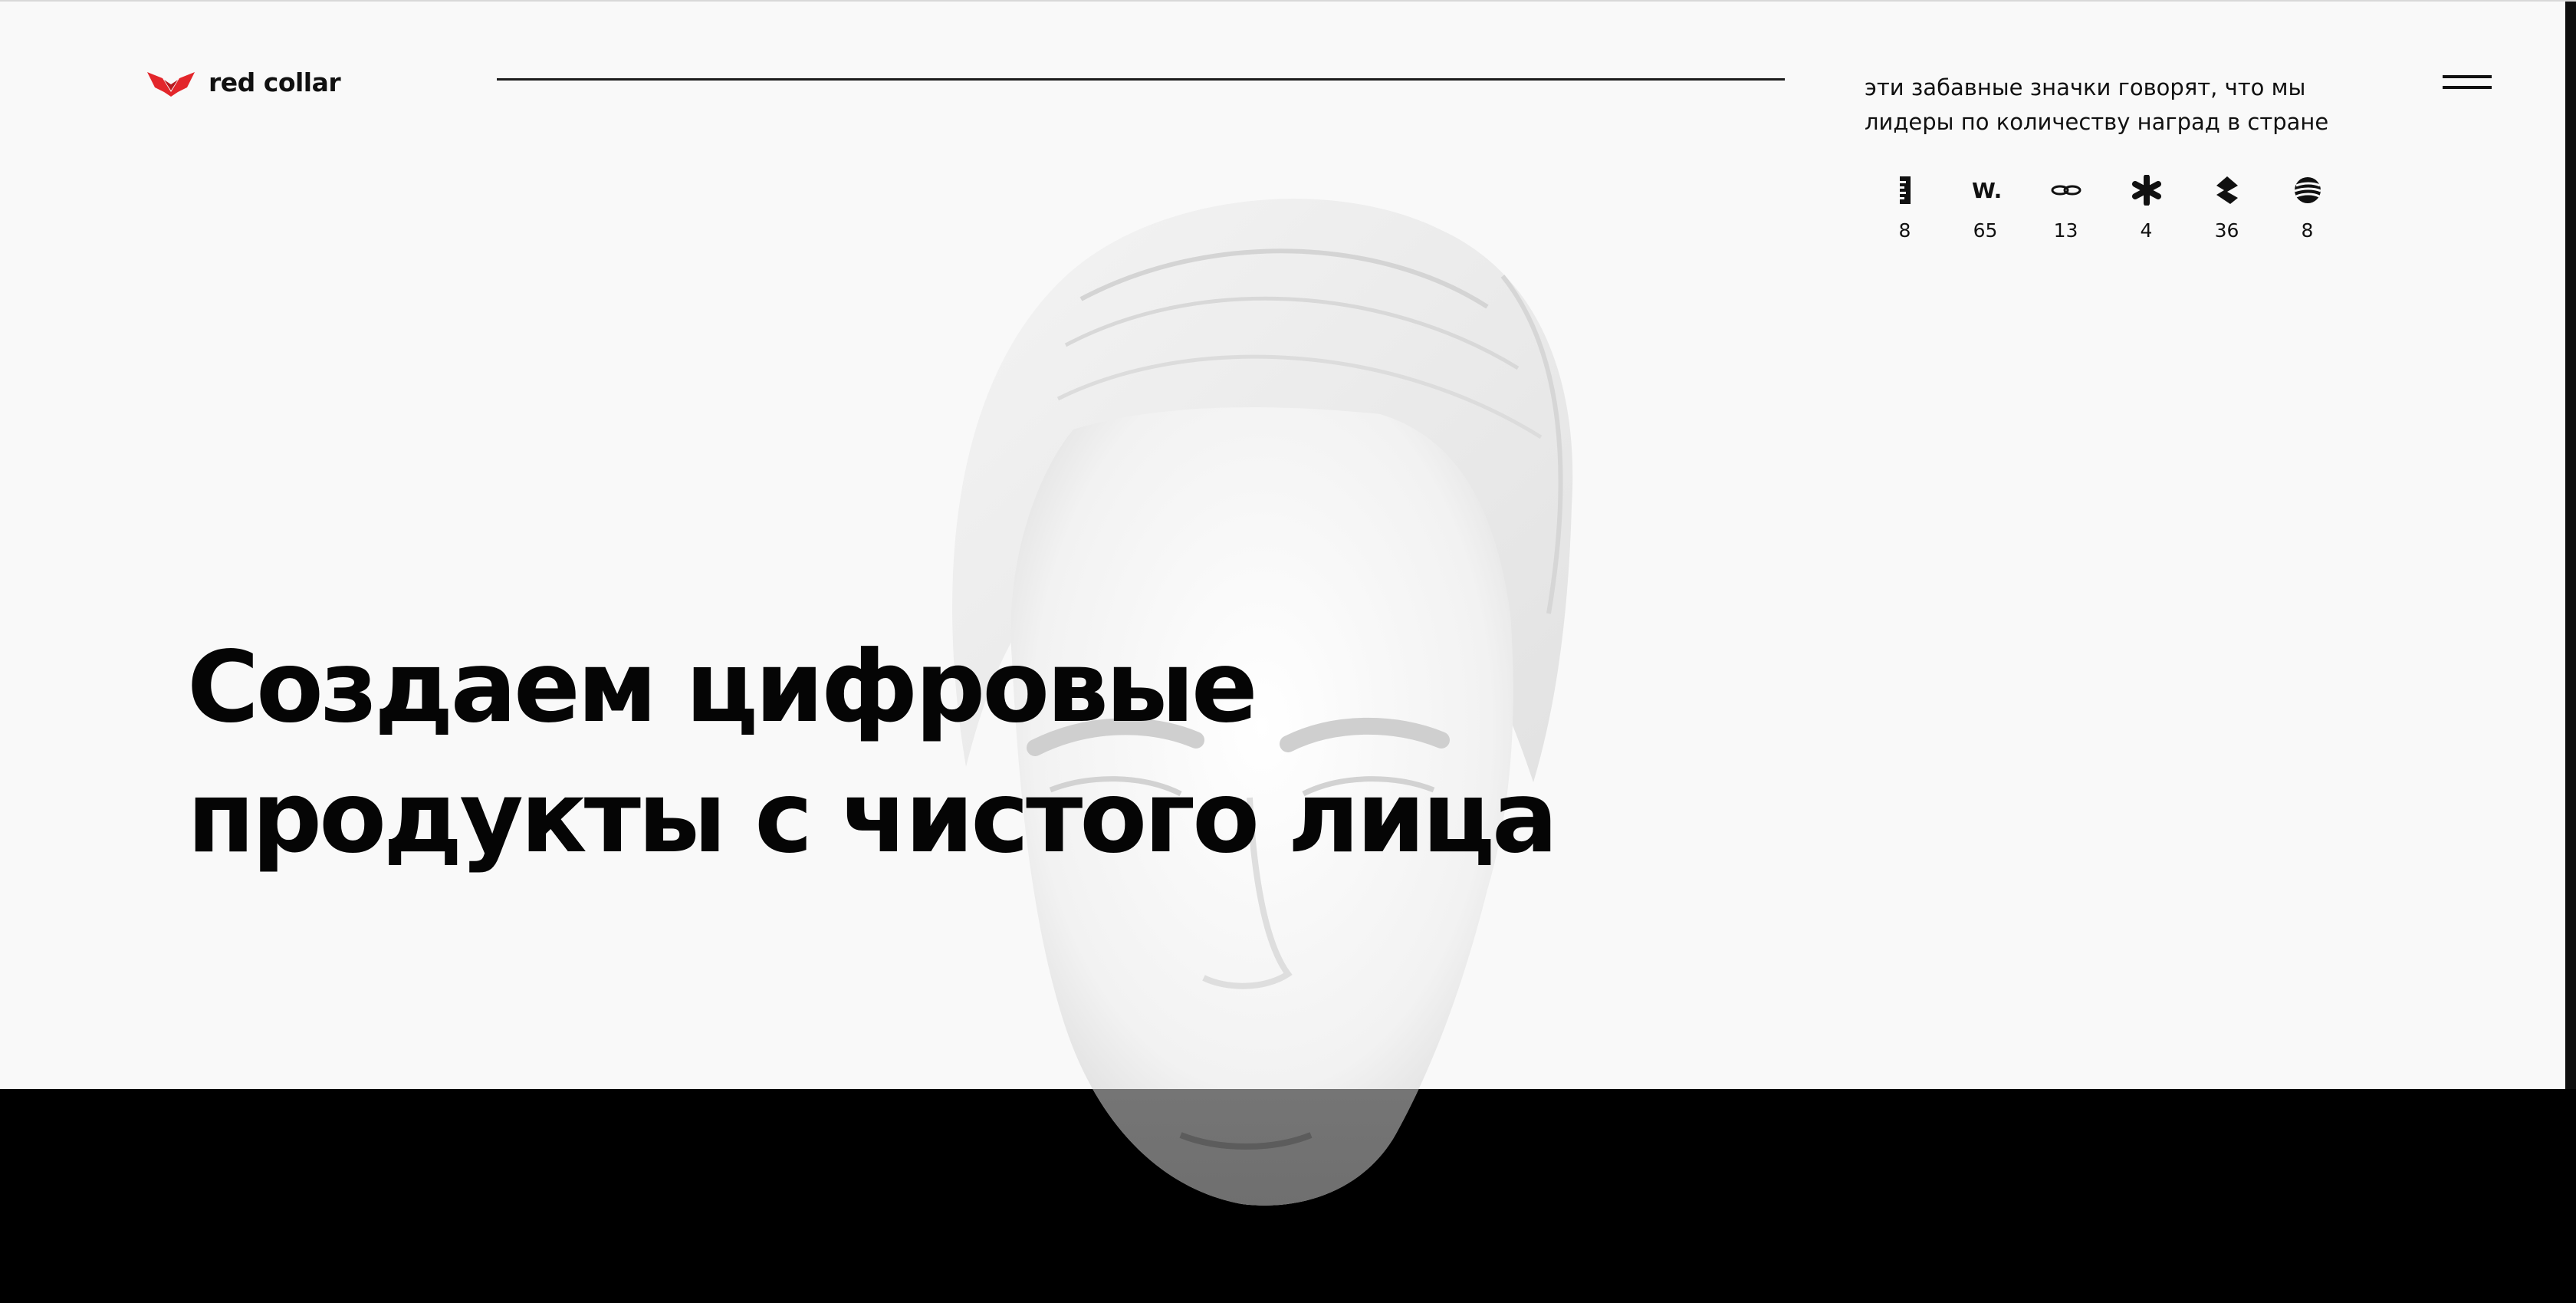 The width and height of the screenshot is (2576, 1303). Describe the element at coordinates (2146, 231) in the screenshot. I see `award-count: 4` at that location.